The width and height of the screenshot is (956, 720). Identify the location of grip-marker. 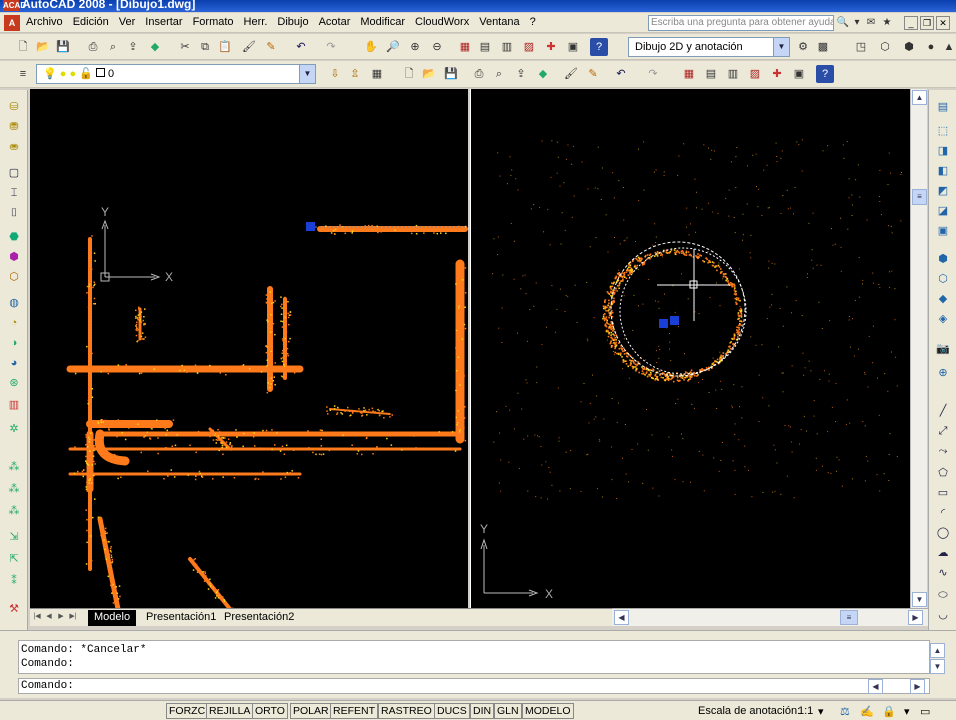
(663, 323).